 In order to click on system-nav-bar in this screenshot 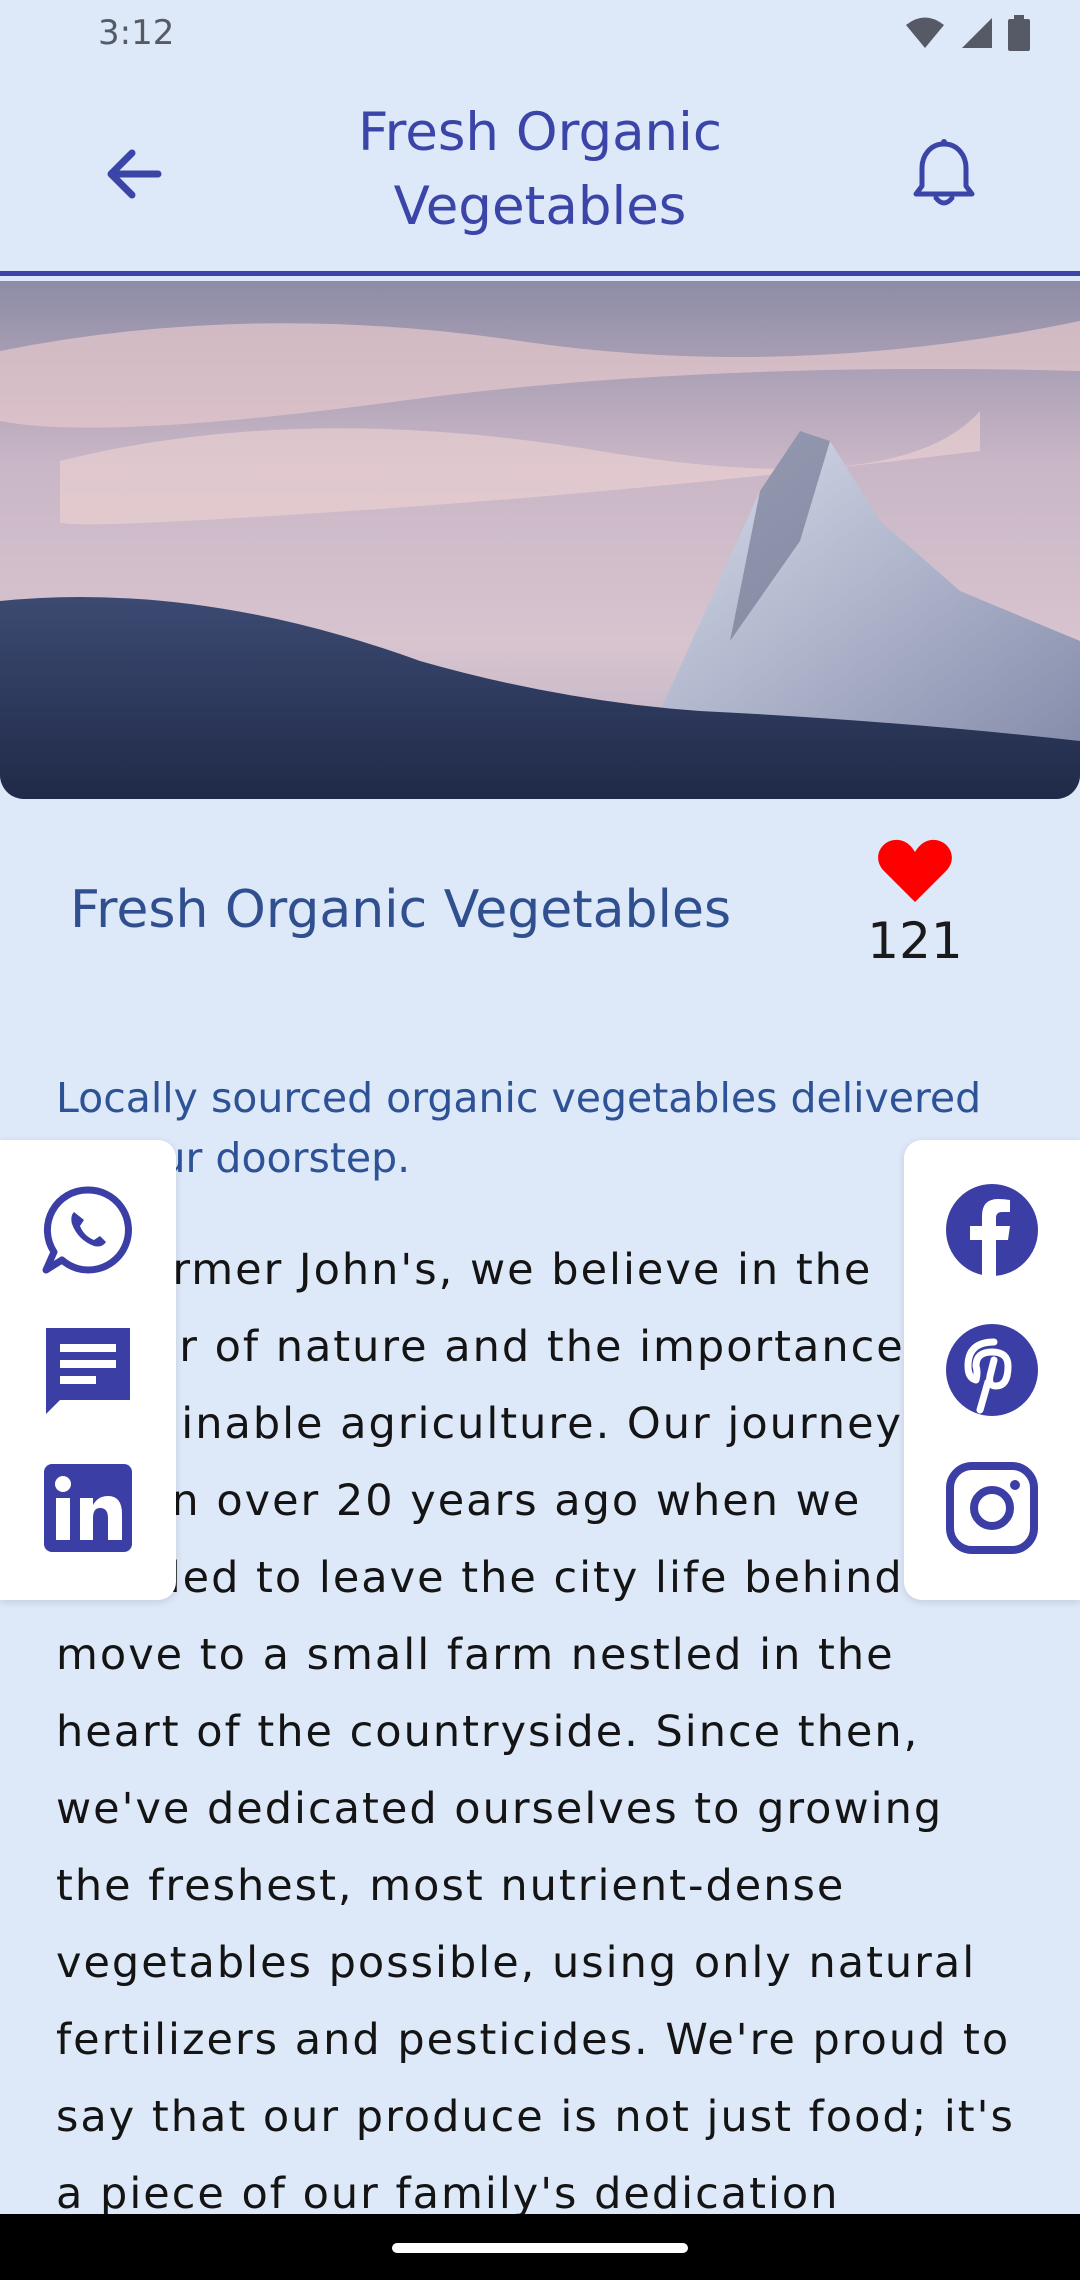, I will do `click(540, 2247)`.